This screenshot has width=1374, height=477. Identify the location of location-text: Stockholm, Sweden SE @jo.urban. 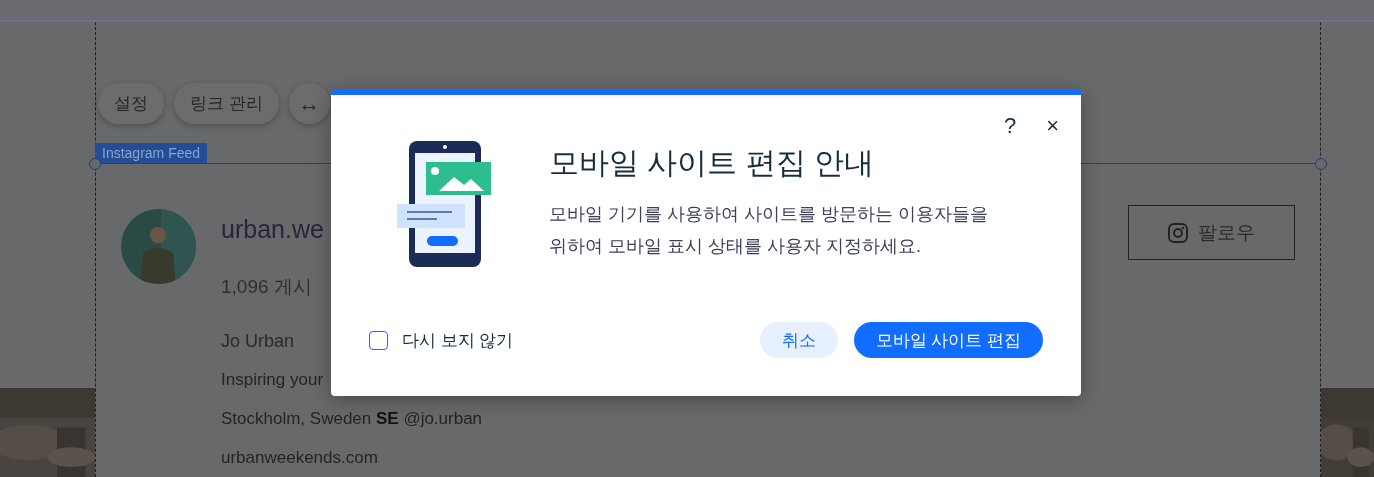
(352, 419).